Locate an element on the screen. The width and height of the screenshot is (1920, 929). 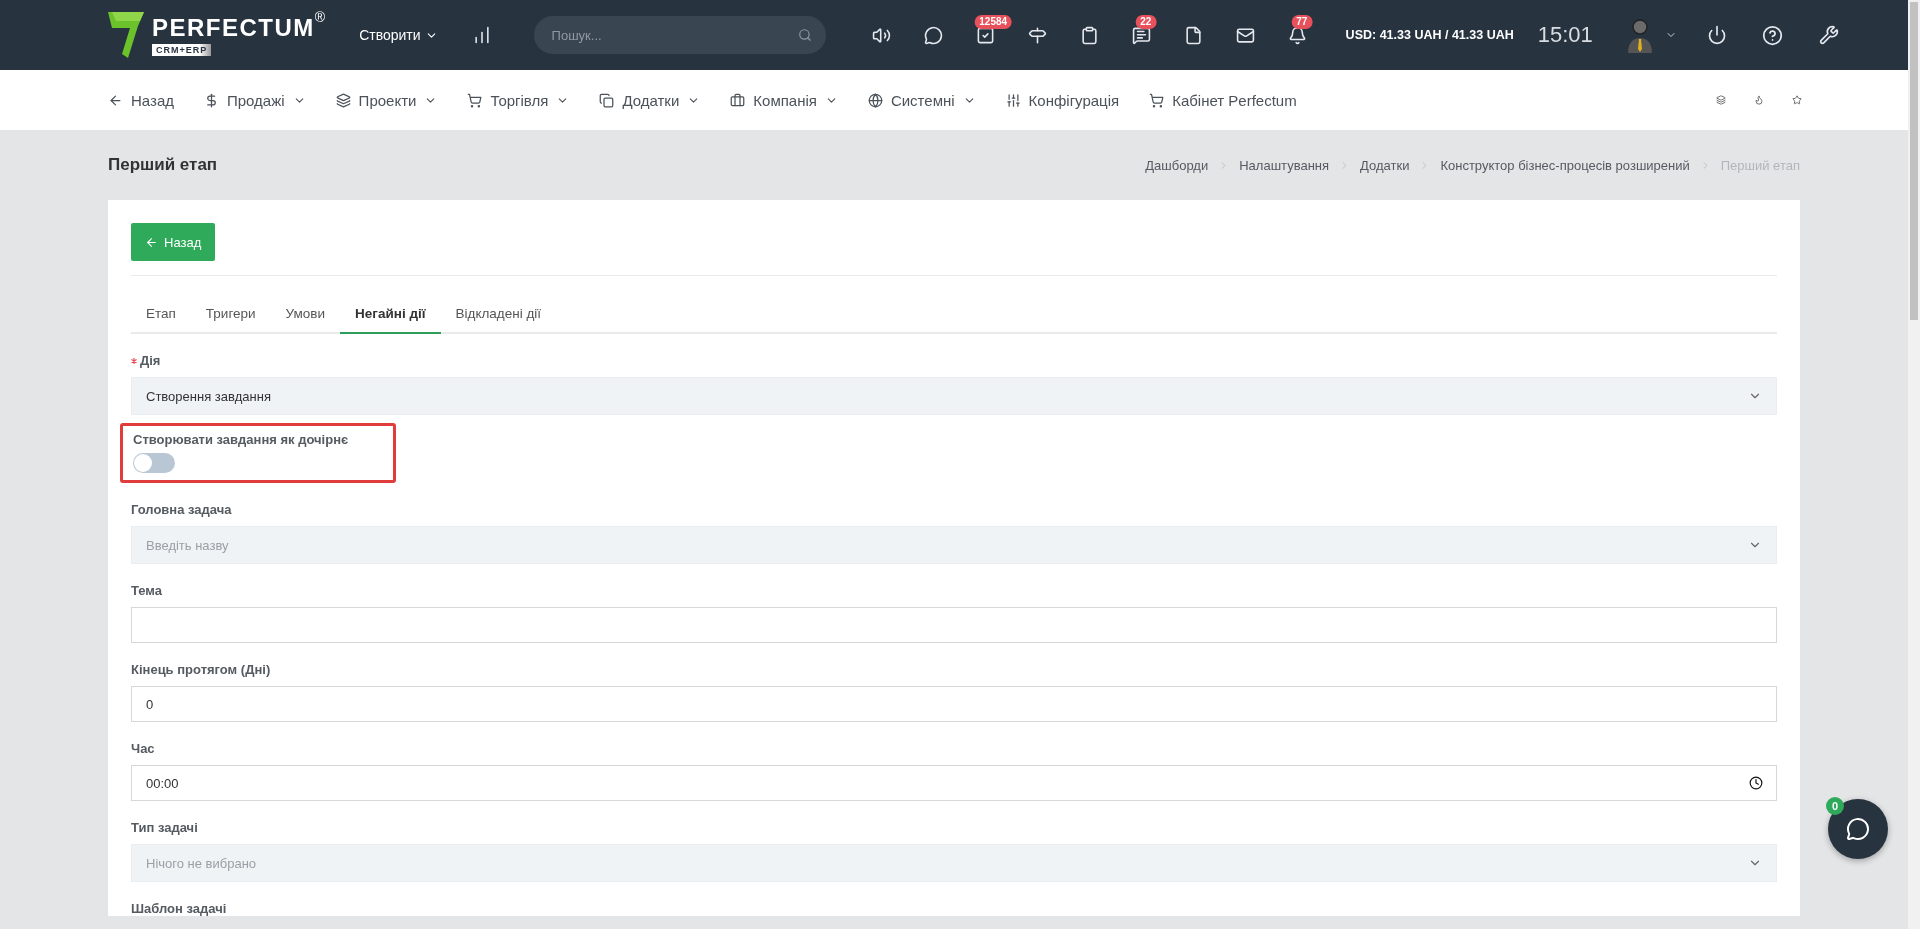
field-label: Тип задачі is located at coordinates (164, 827).